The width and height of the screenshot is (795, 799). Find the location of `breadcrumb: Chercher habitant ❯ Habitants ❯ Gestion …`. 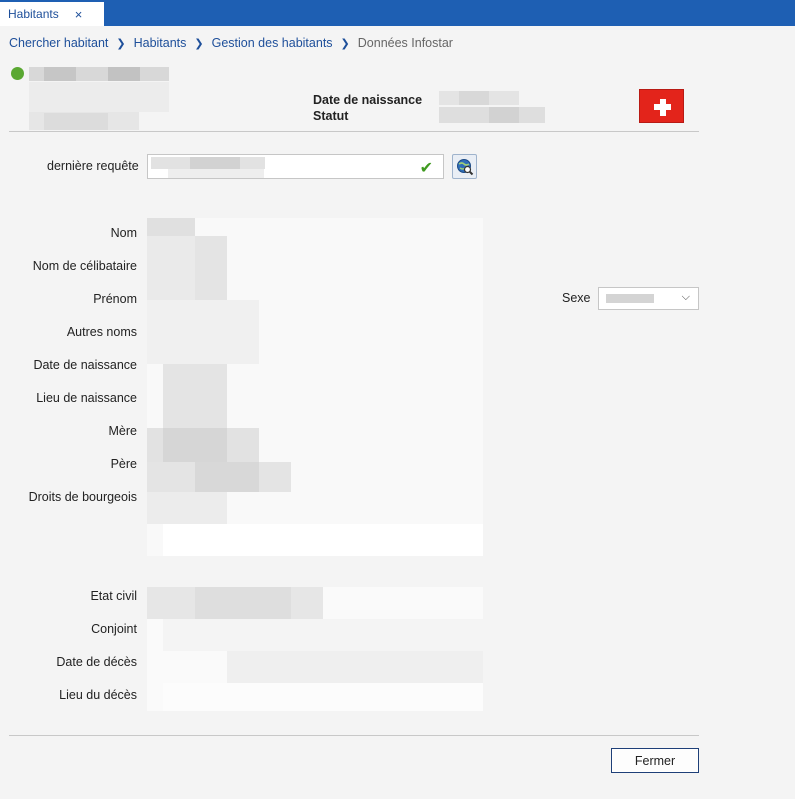

breadcrumb: Chercher habitant ❯ Habitants ❯ Gestion … is located at coordinates (231, 43).